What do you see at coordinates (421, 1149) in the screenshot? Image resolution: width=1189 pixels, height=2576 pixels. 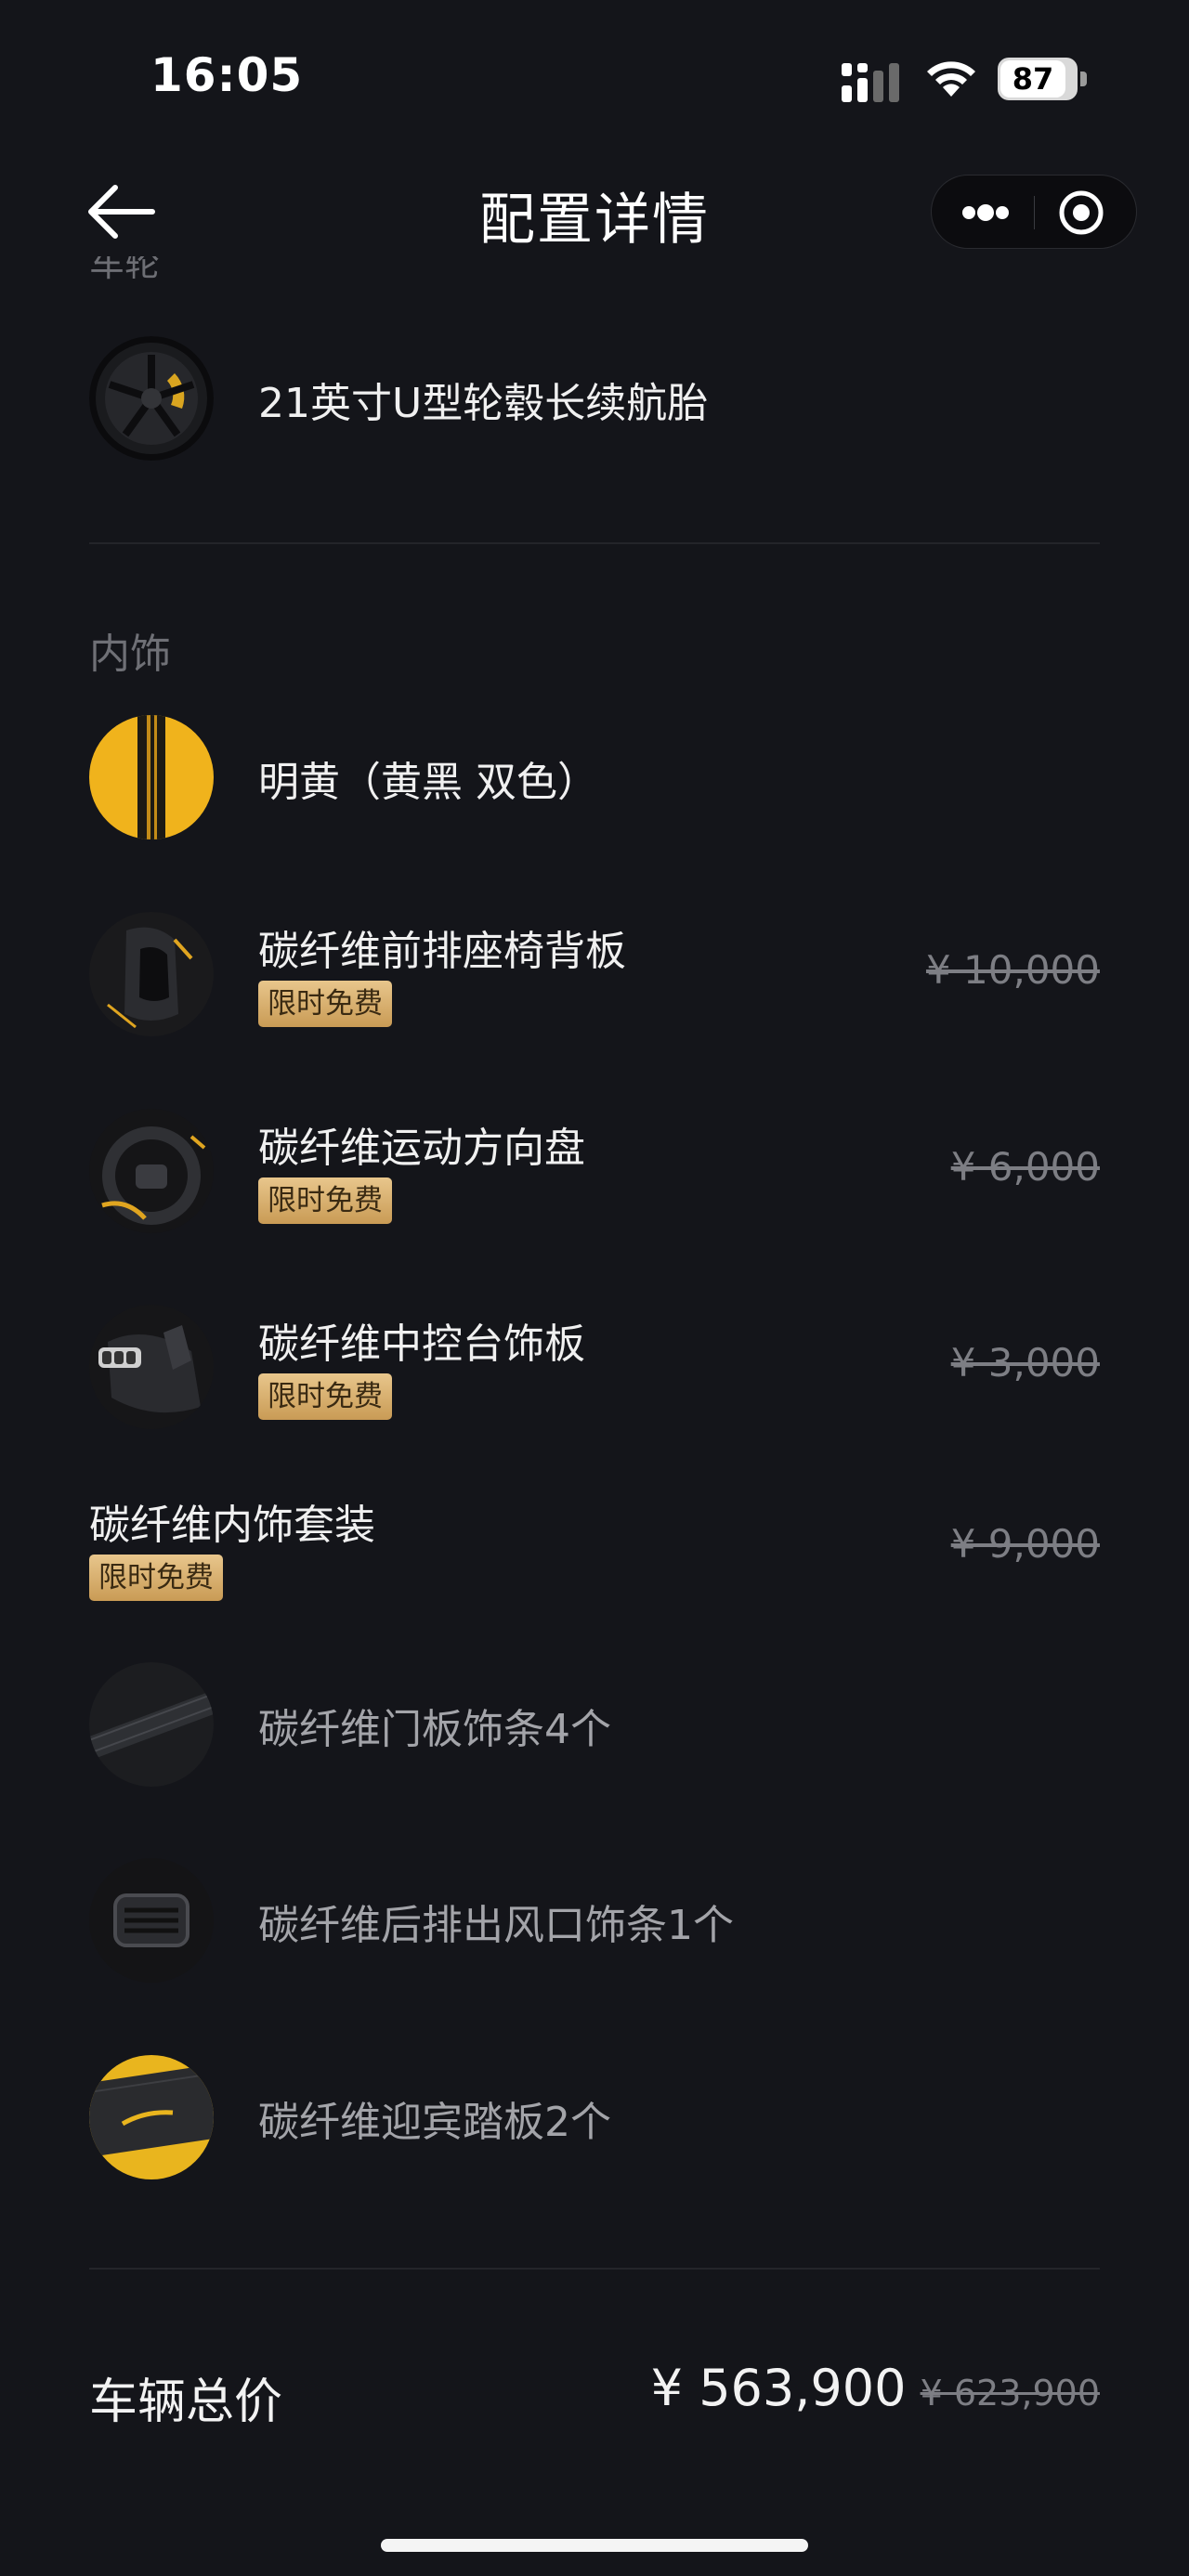 I see `option-name: 碳纤维运动方向盘` at bounding box center [421, 1149].